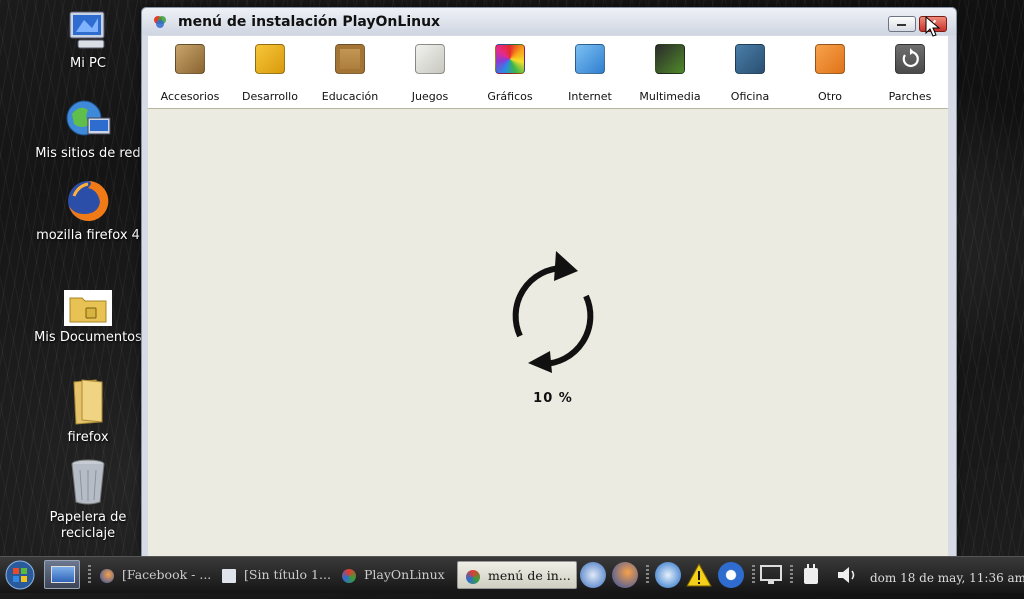 The image size is (1024, 599). Describe the element at coordinates (88, 337) in the screenshot. I see `desktop-icon-label: Mis Documentos` at that location.